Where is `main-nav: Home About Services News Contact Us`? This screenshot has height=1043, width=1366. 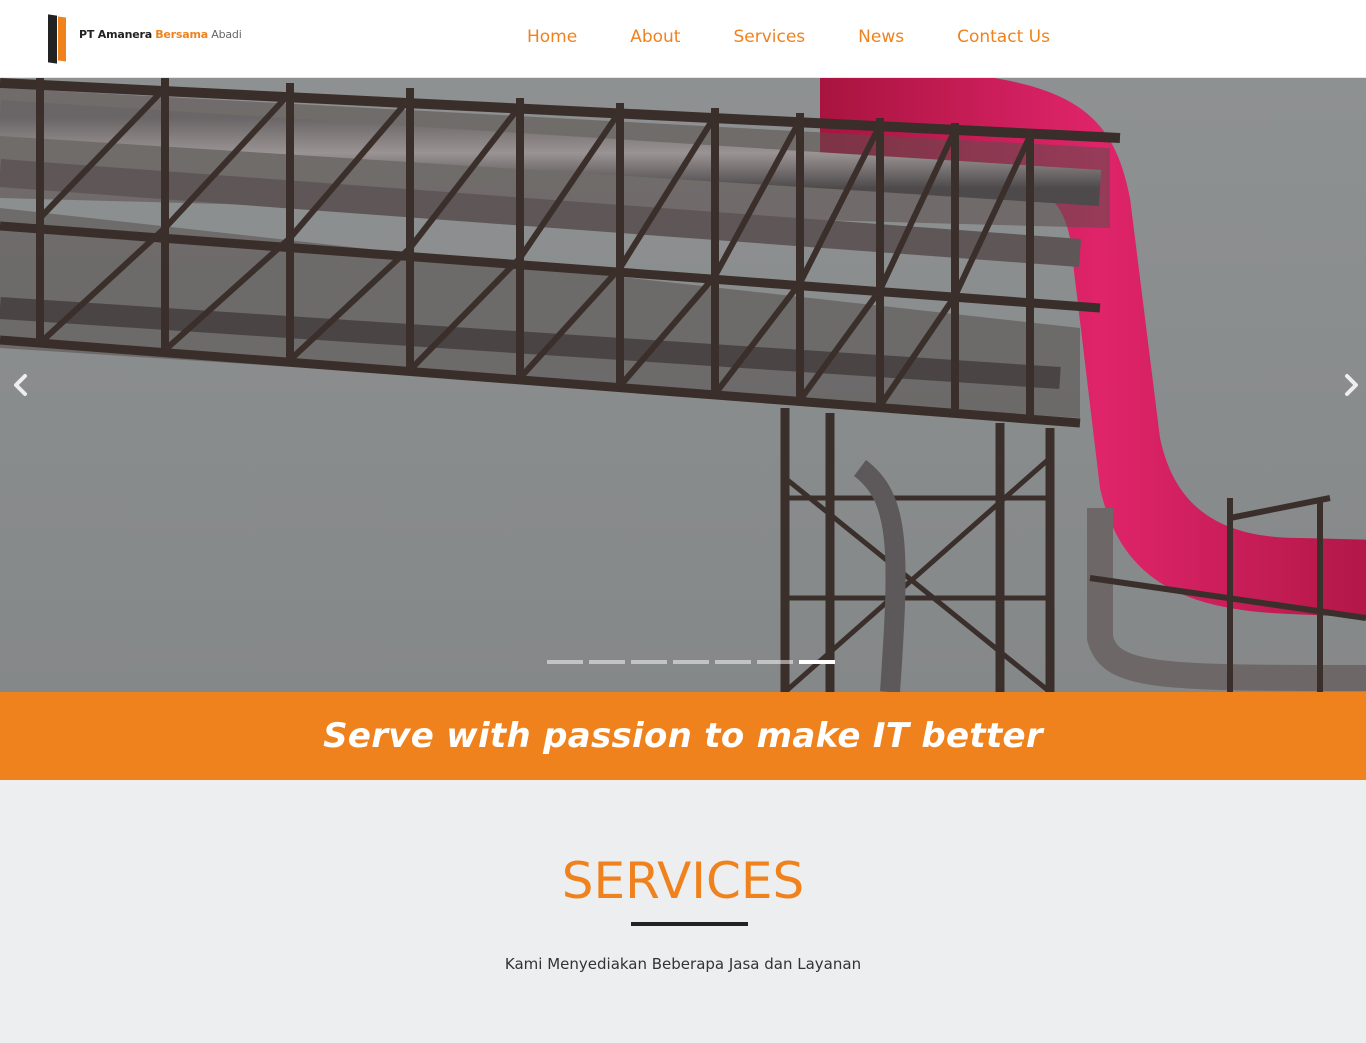
main-nav: Home About Services News Contact Us is located at coordinates (788, 37).